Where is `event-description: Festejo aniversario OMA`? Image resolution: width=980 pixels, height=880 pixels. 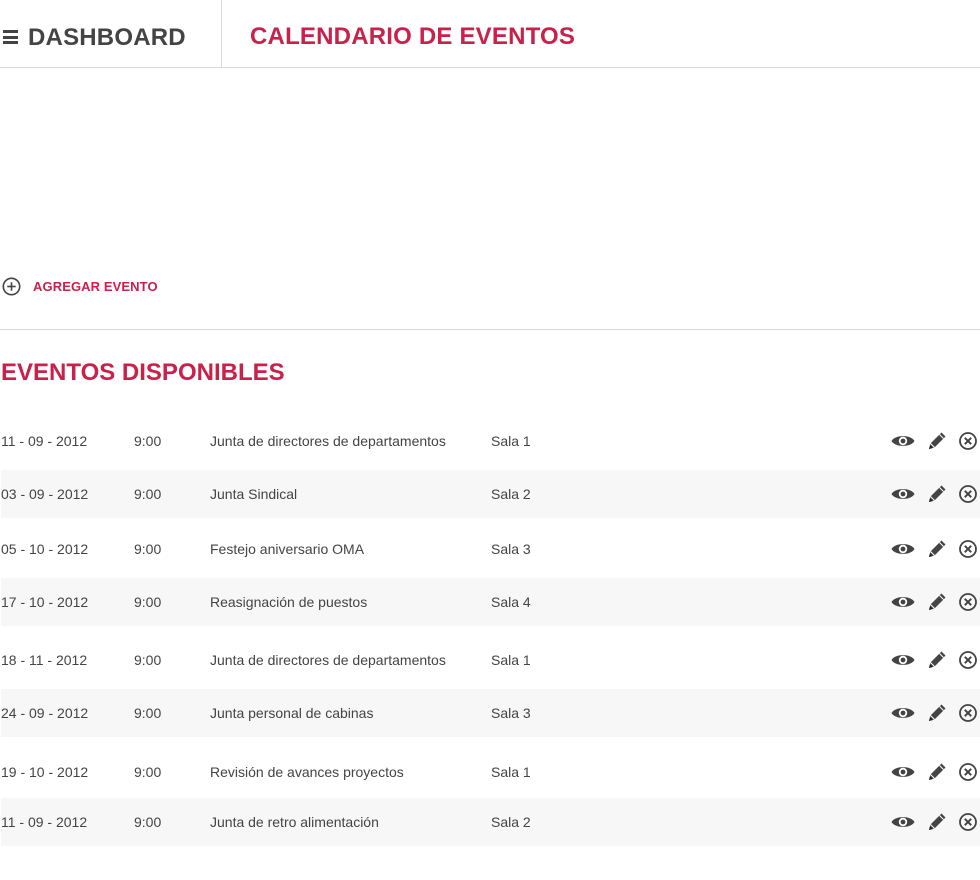
event-description: Festejo aniversario OMA is located at coordinates (287, 549).